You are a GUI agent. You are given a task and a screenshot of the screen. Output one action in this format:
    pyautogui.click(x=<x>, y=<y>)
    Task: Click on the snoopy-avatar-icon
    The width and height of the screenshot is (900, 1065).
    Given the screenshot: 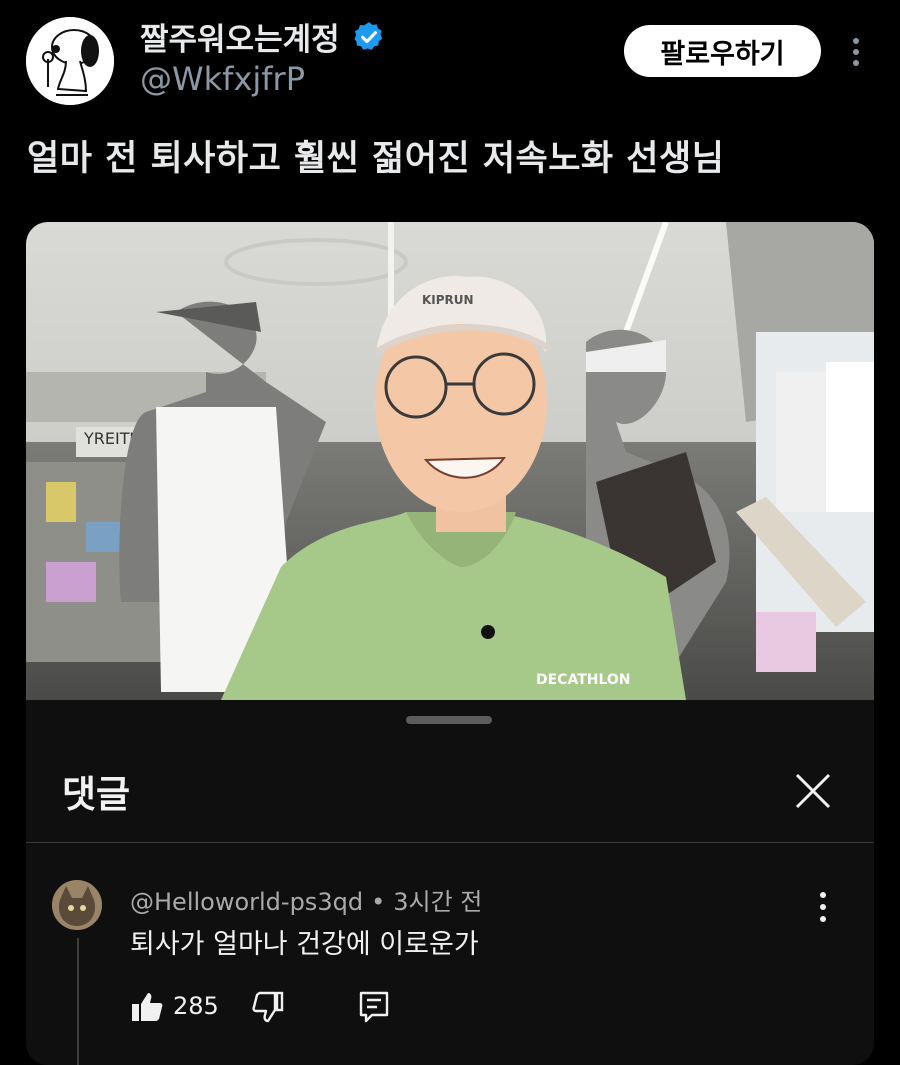 What is the action you would take?
    pyautogui.click(x=70, y=61)
    